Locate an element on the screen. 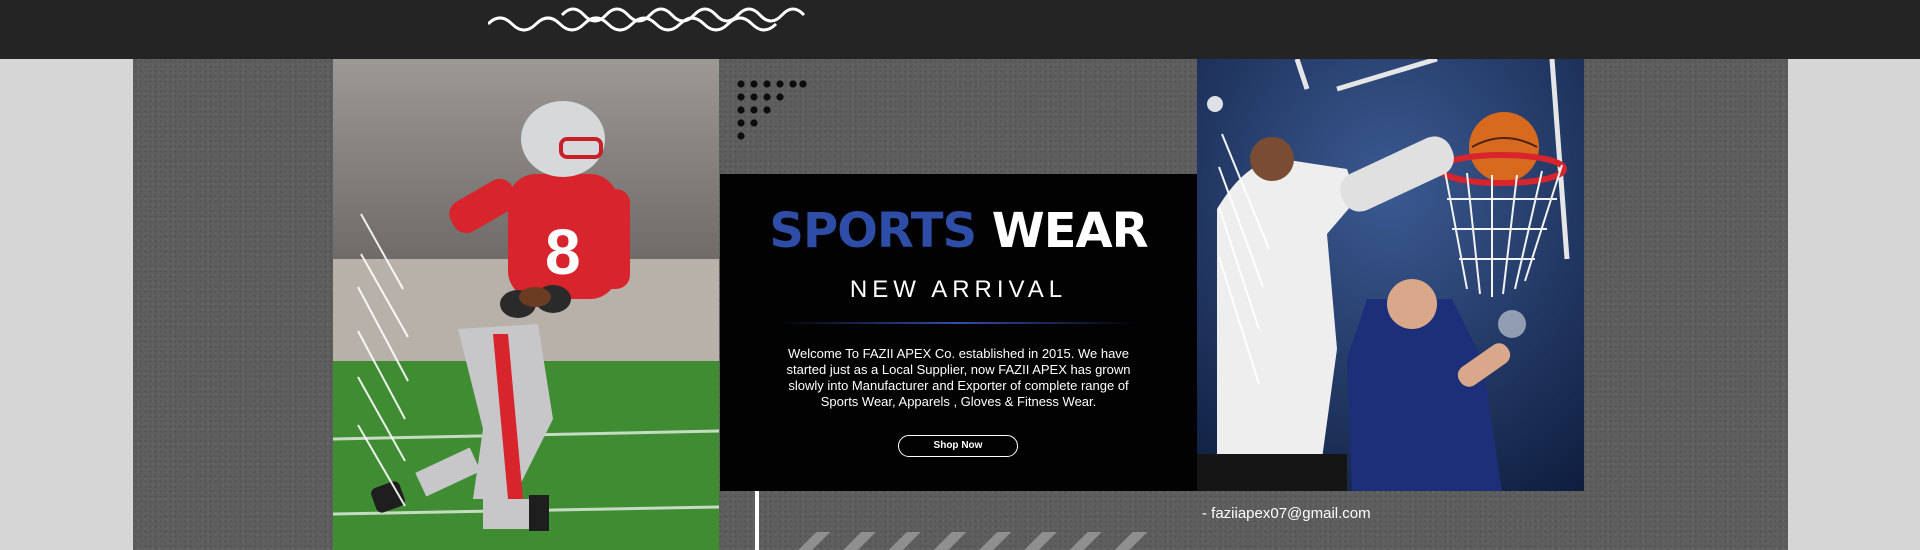 The width and height of the screenshot is (1920, 550). wave-decoration-icon is located at coordinates (647, 19).